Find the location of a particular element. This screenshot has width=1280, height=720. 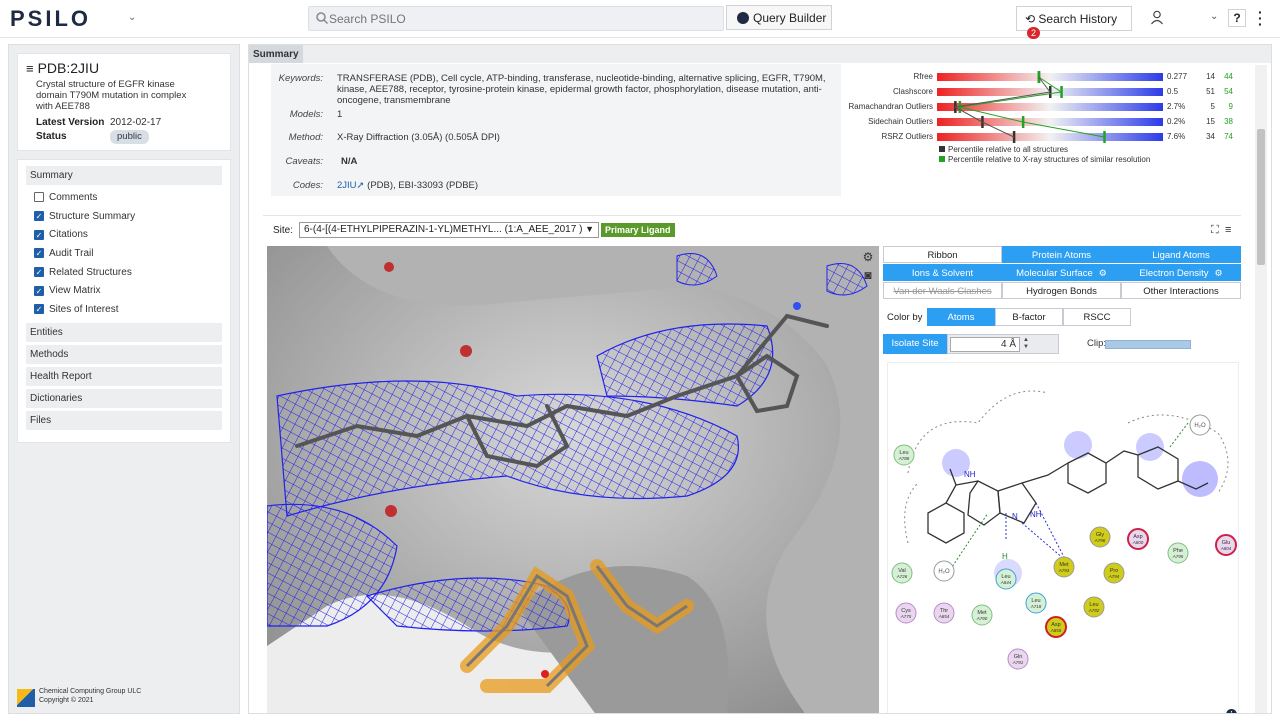

metric-xray: 38 is located at coordinates (1228, 121).